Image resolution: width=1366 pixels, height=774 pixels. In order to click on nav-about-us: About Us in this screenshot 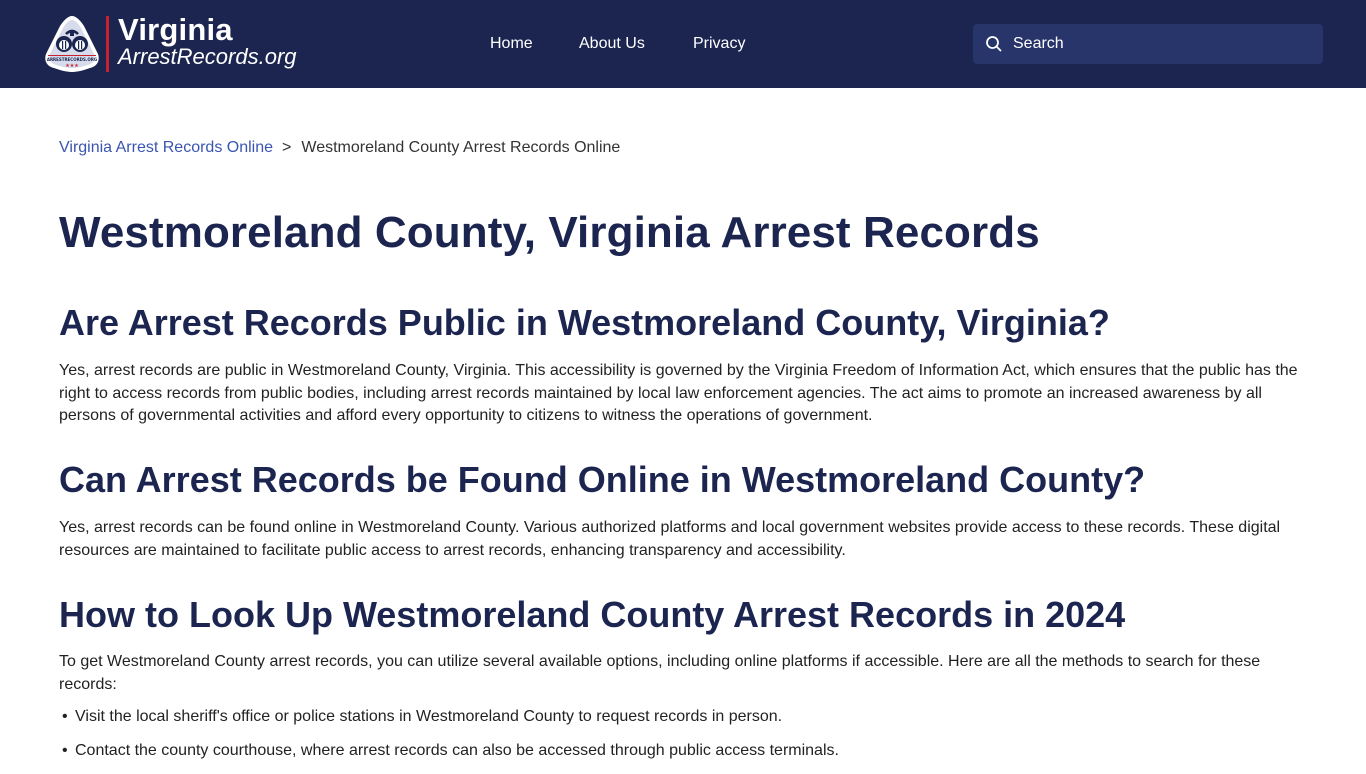, I will do `click(612, 44)`.